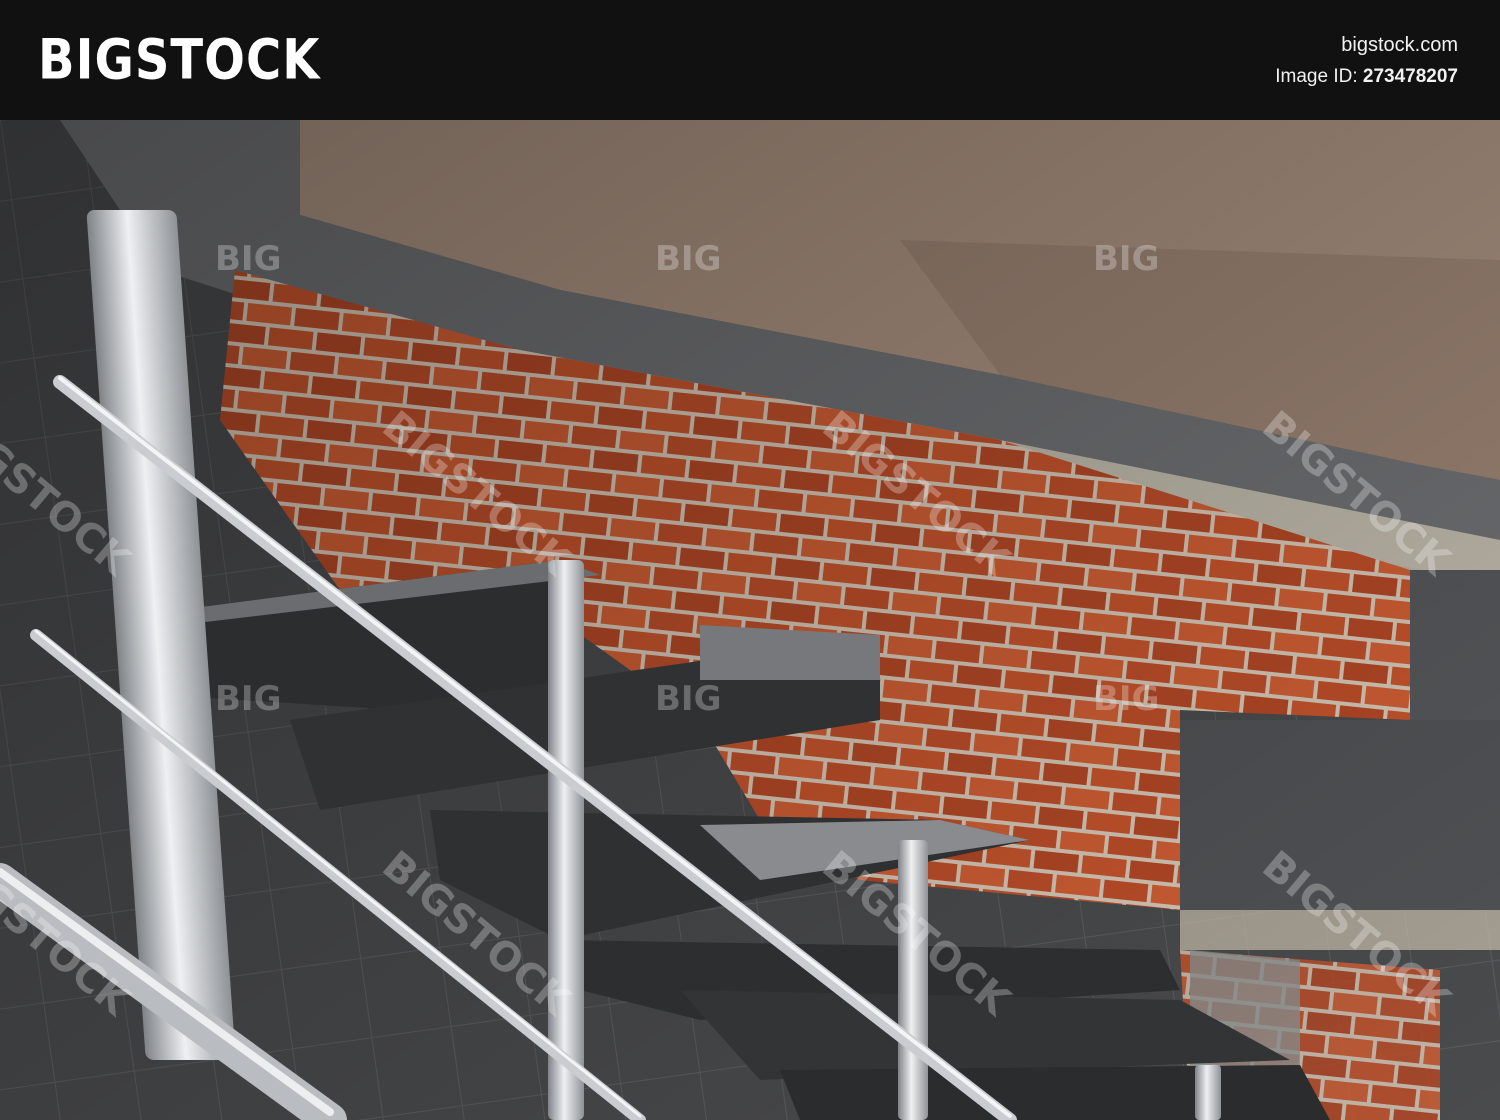 The image size is (1500, 1120). Describe the element at coordinates (688, 259) in the screenshot. I see `watermark-big-2: BIG` at that location.